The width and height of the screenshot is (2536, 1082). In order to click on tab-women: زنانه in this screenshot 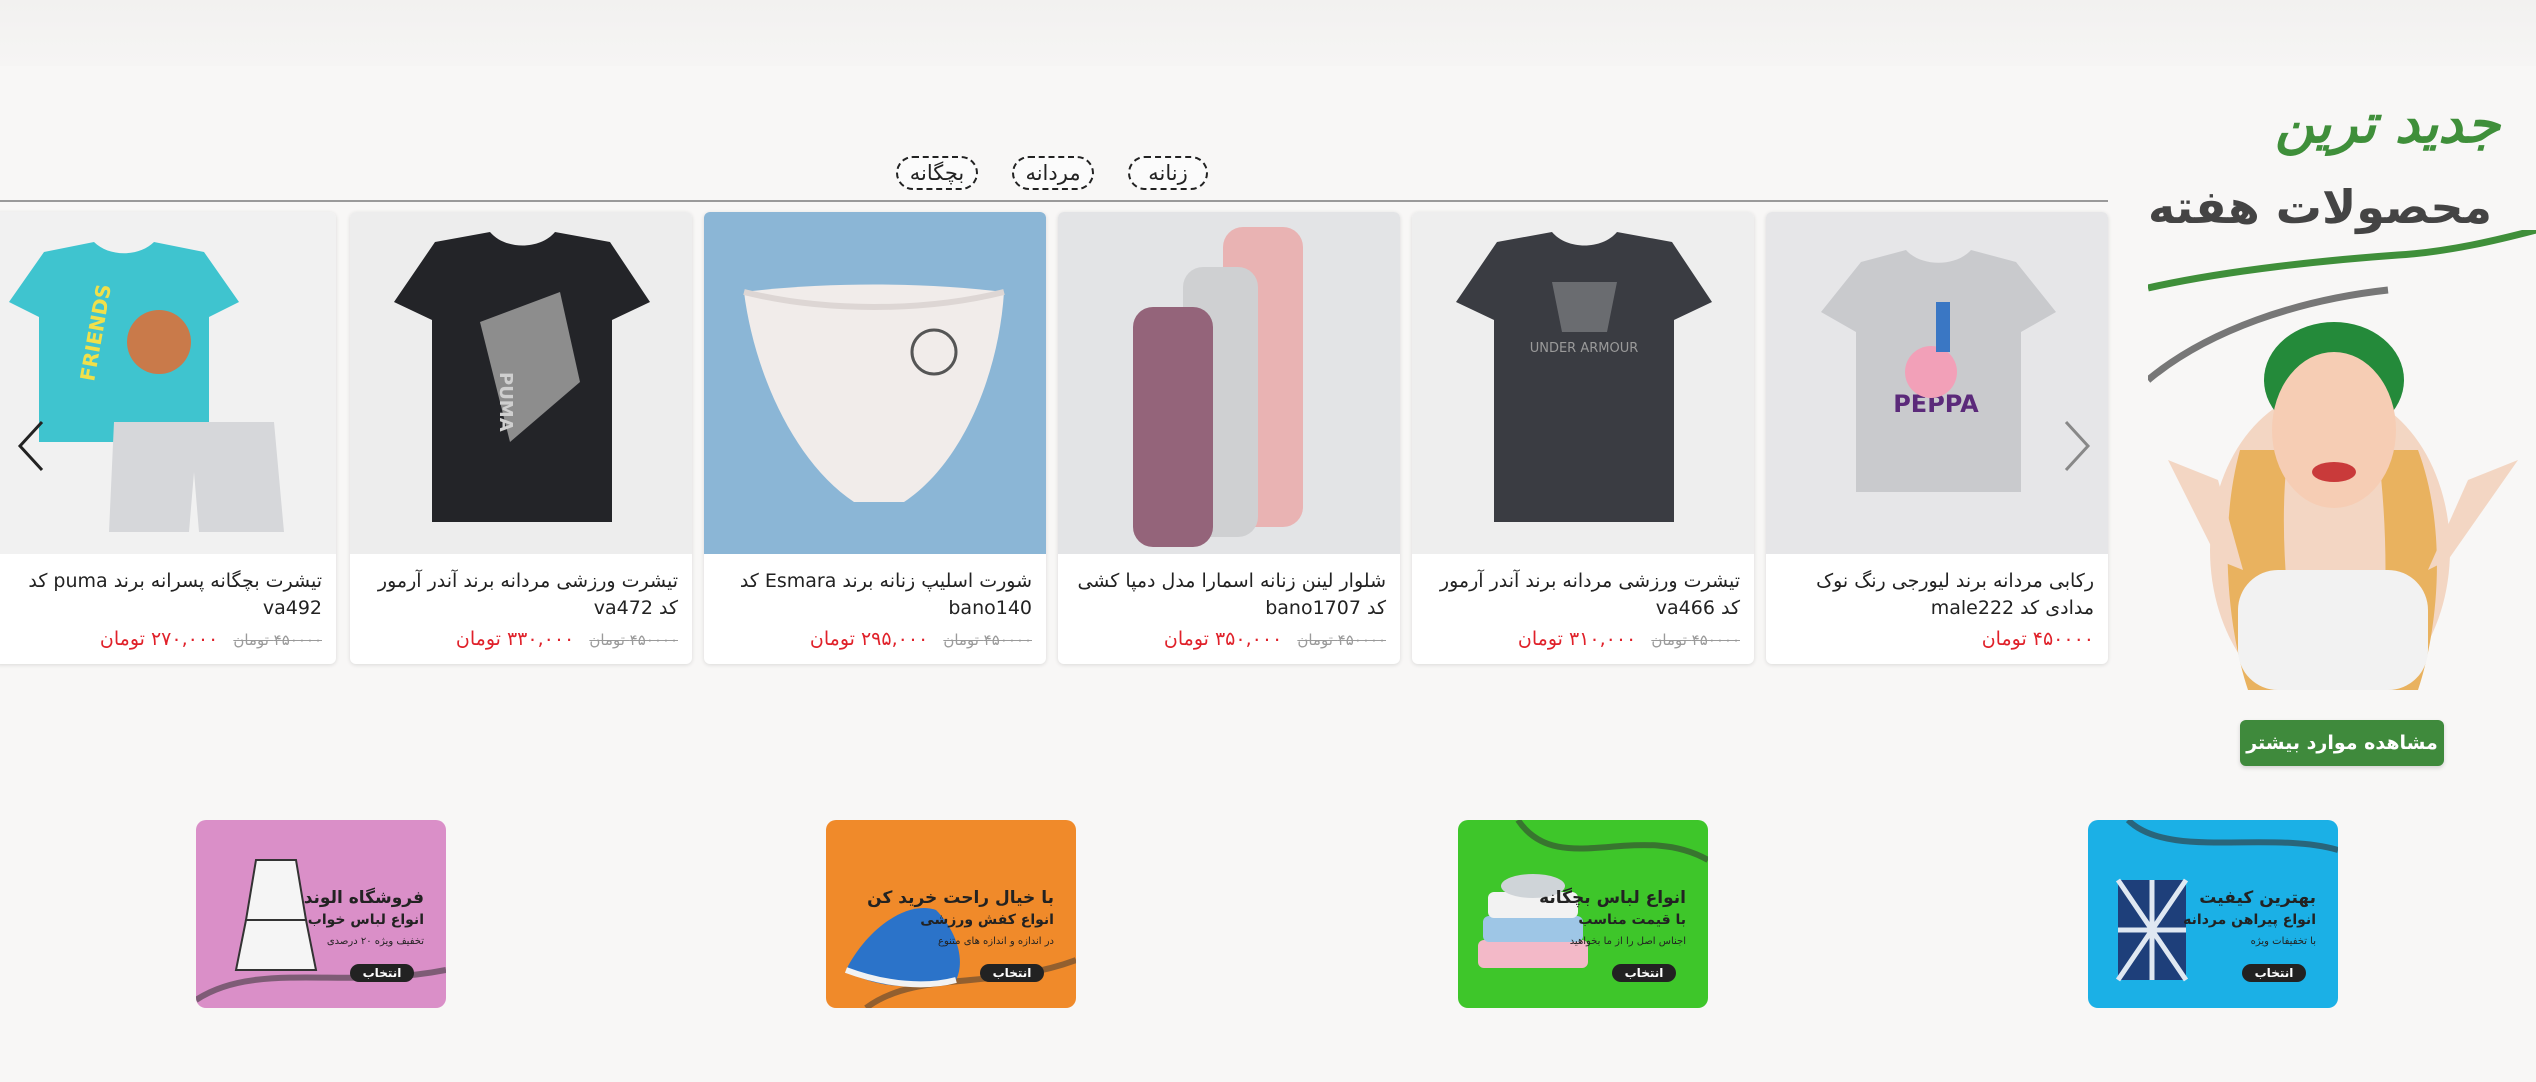, I will do `click(1168, 173)`.